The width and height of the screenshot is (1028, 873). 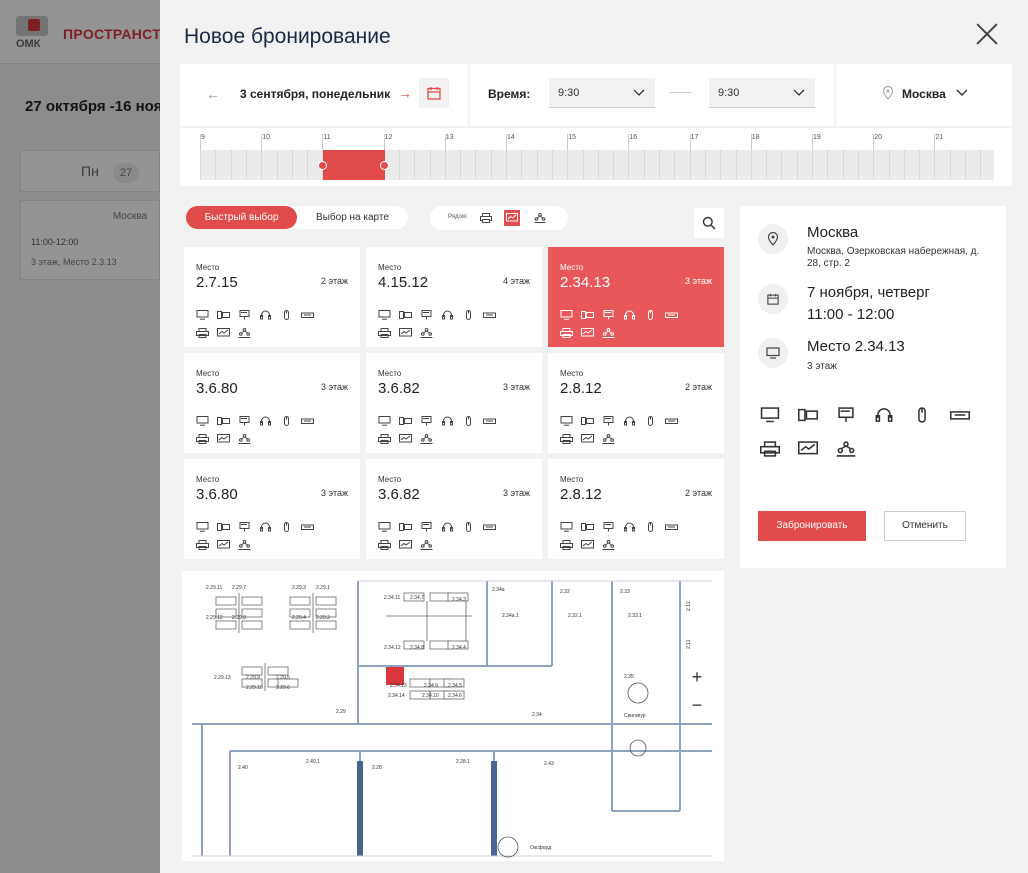 What do you see at coordinates (697, 677) in the screenshot?
I see `zoom-in-button: +` at bounding box center [697, 677].